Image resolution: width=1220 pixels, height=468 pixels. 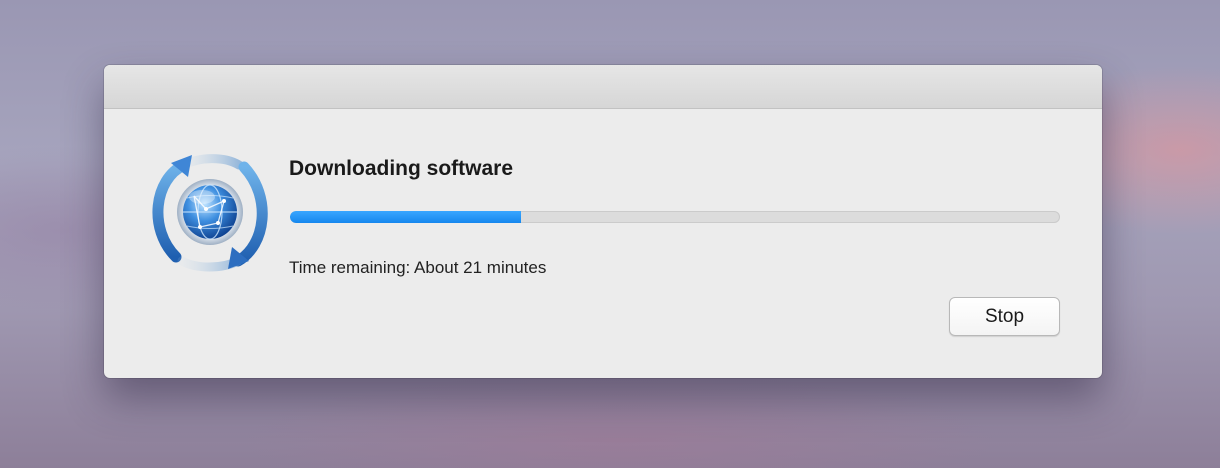 What do you see at coordinates (401, 168) in the screenshot?
I see `dialog-title: Downloading software` at bounding box center [401, 168].